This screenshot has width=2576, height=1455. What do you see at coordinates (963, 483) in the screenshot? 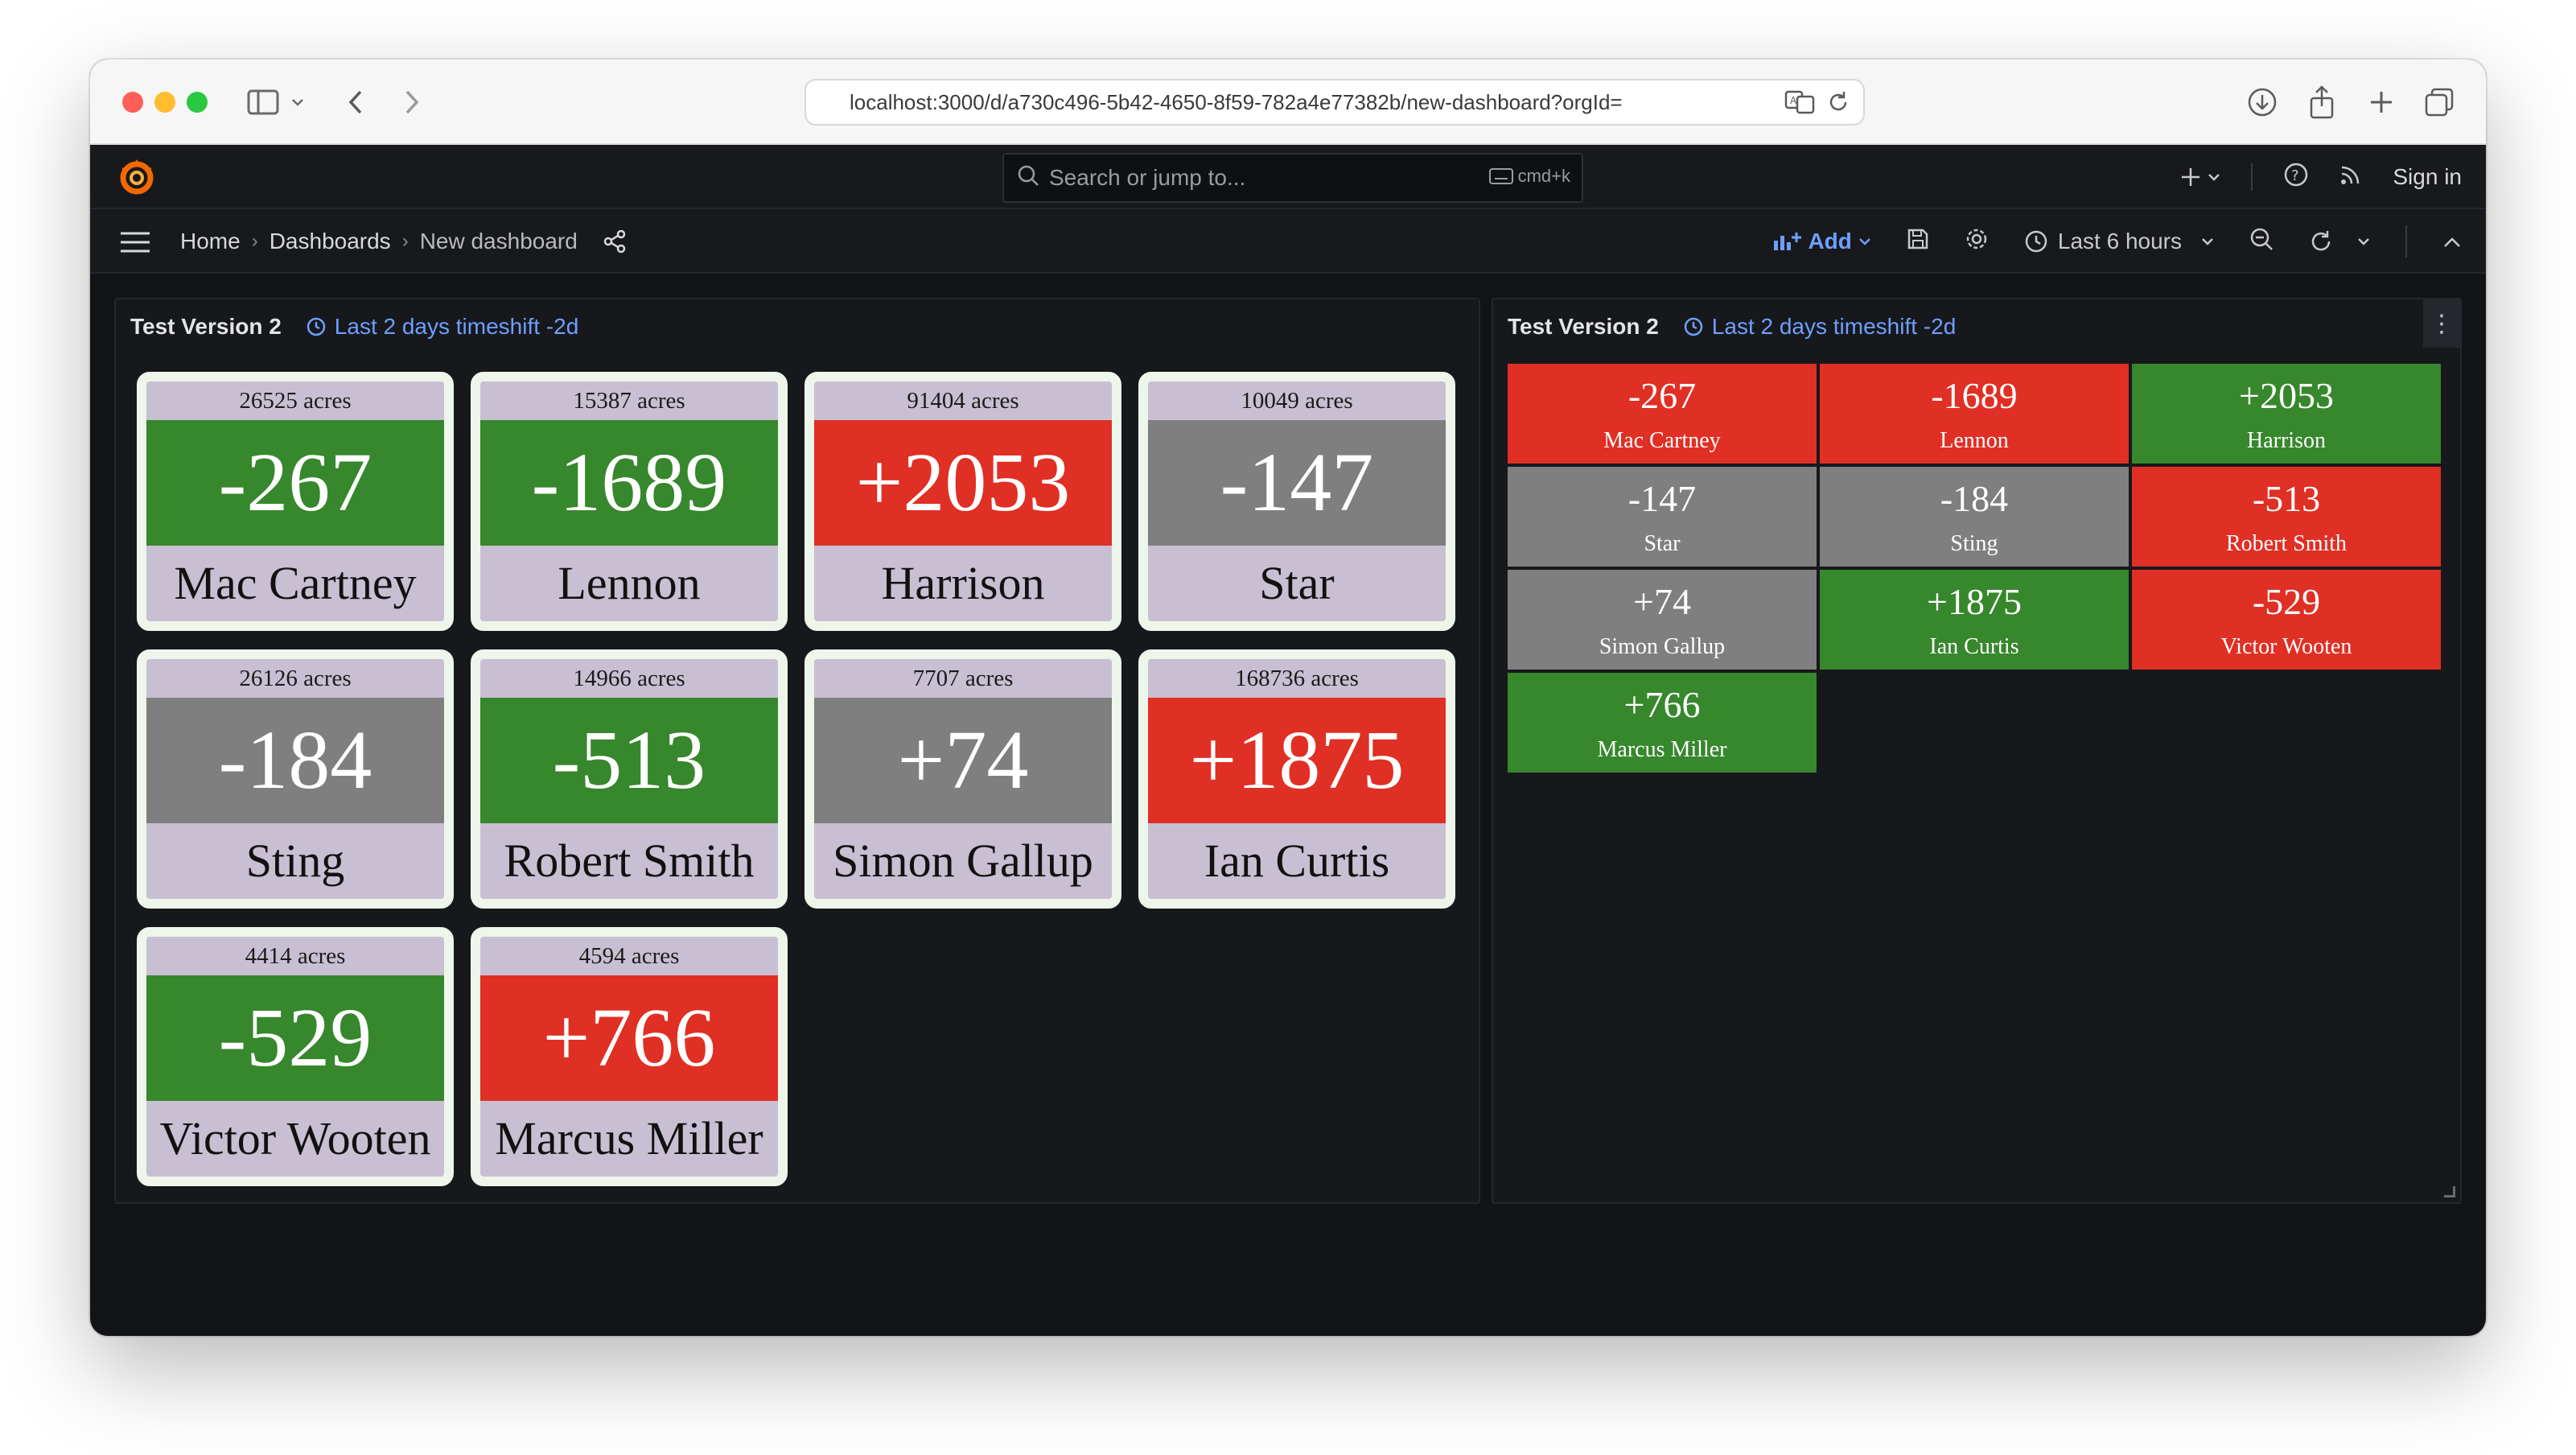
I see `card-value: +2053` at bounding box center [963, 483].